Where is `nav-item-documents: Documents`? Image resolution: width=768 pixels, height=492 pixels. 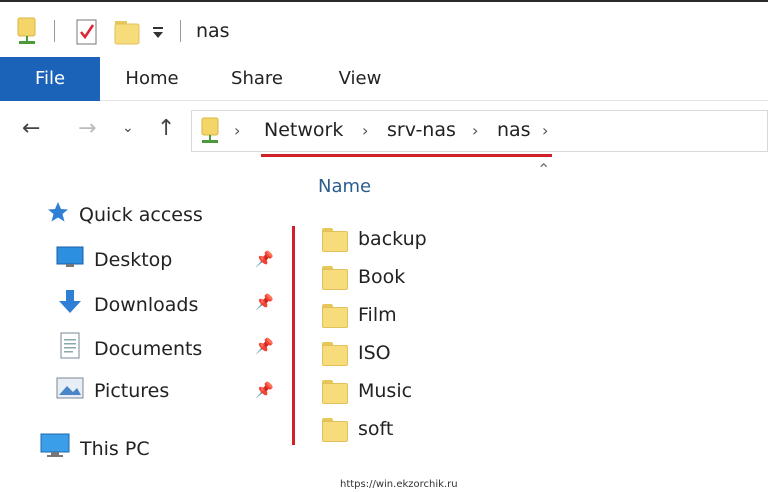 nav-item-documents: Documents is located at coordinates (129, 348).